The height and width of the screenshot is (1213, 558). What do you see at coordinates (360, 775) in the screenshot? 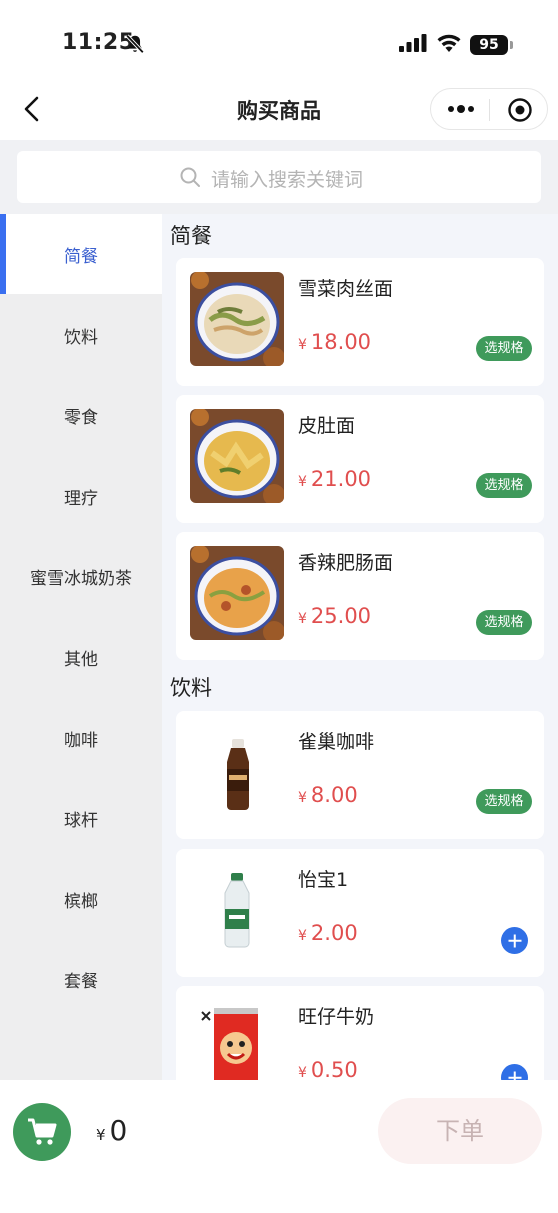
I see `product-card: 雀巢咖啡 ¥8.00 选规格` at bounding box center [360, 775].